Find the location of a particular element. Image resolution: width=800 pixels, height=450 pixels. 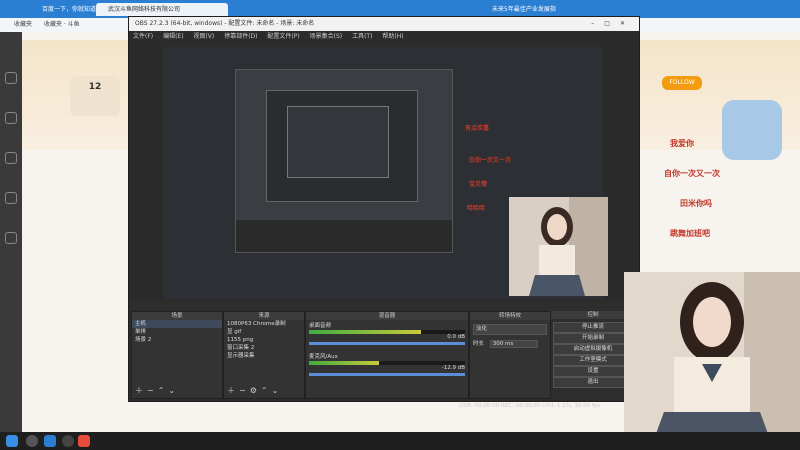

sticker-text: 自你一次又一次 is located at coordinates (692, 173).